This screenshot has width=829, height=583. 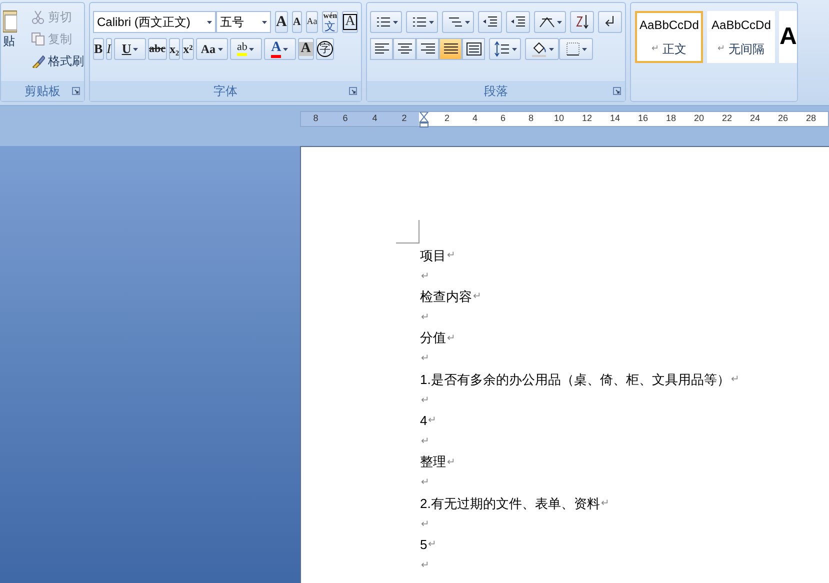 I want to click on group-label: 字体, so click(x=226, y=91).